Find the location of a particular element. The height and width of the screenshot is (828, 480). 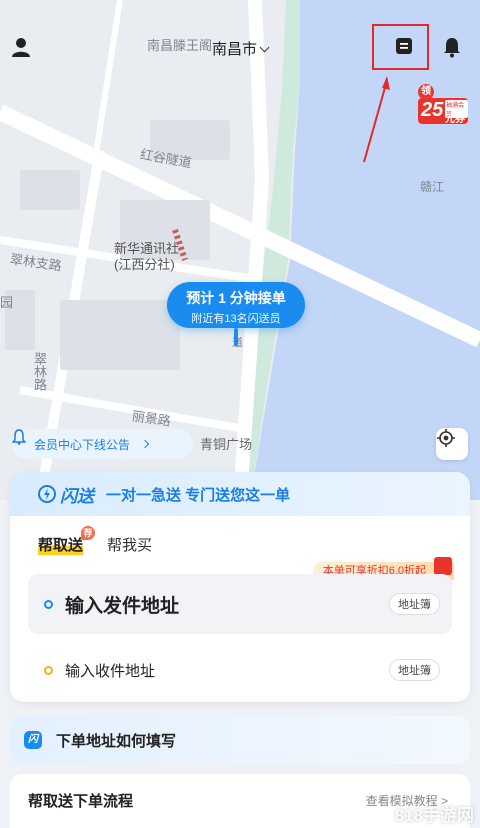

brand-slogan: 一对一急送 专门送您这一单 is located at coordinates (198, 495).